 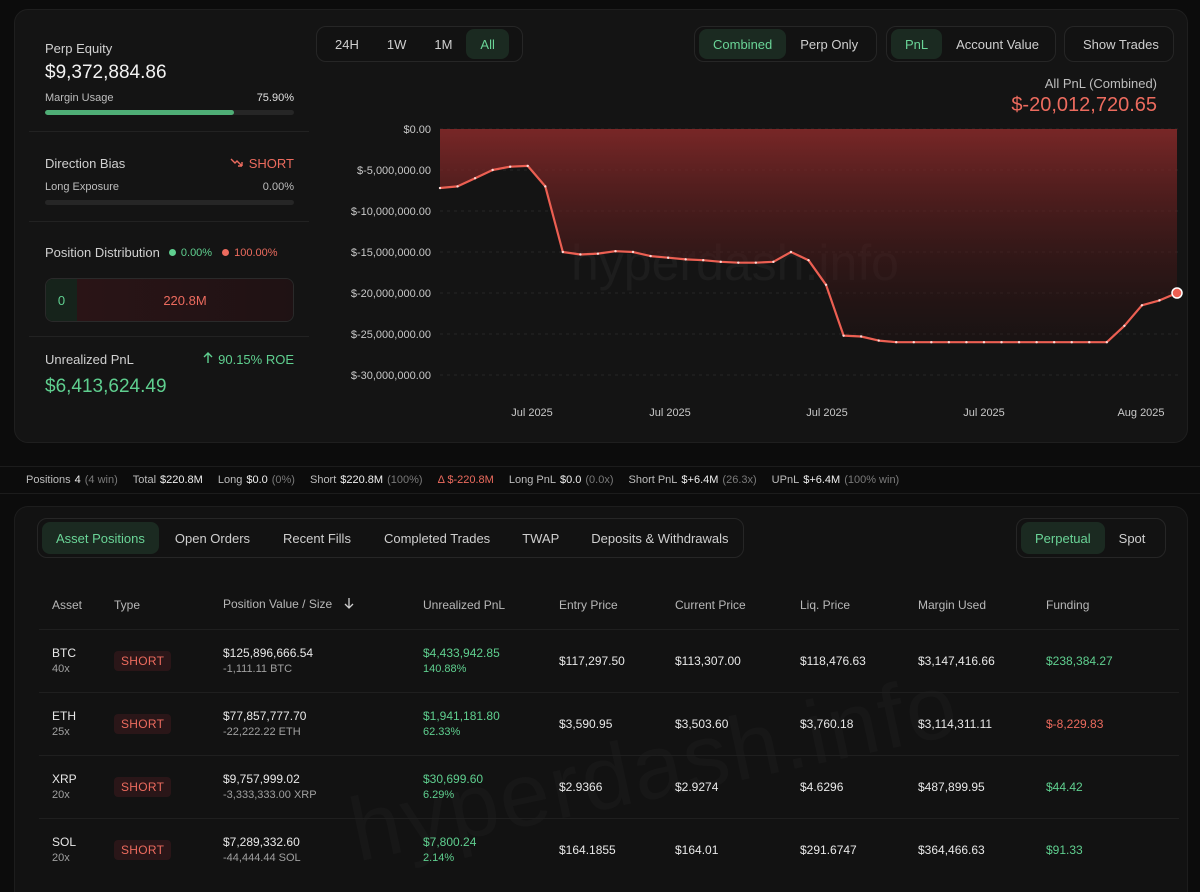 I want to click on sort-arrow-down-icon, so click(x=349, y=604).